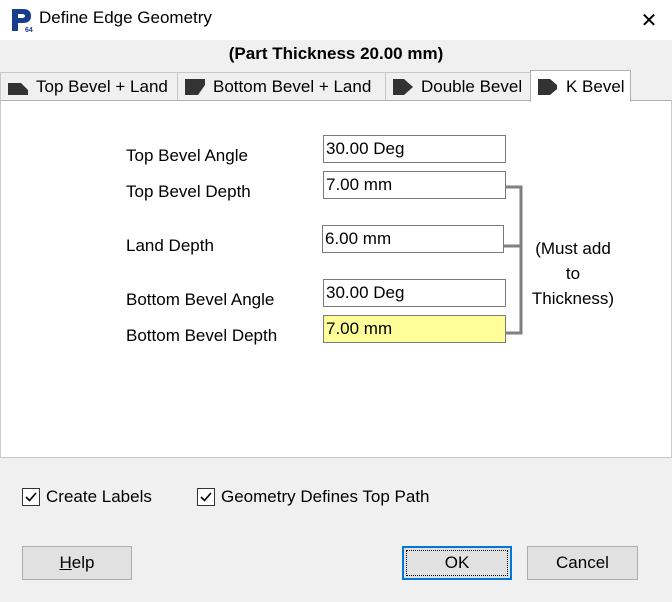 The height and width of the screenshot is (602, 672). Describe the element at coordinates (18, 89) in the screenshot. I see `top-bevel-land-icon` at that location.